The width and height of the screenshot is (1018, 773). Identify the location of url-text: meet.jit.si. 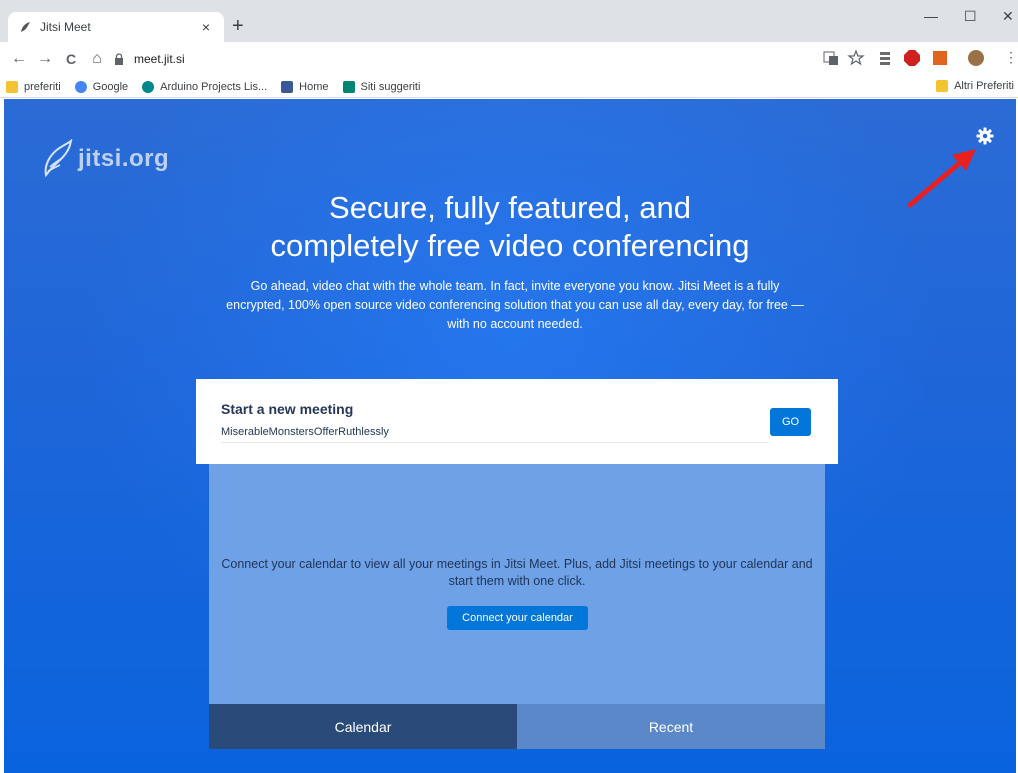
(159, 59).